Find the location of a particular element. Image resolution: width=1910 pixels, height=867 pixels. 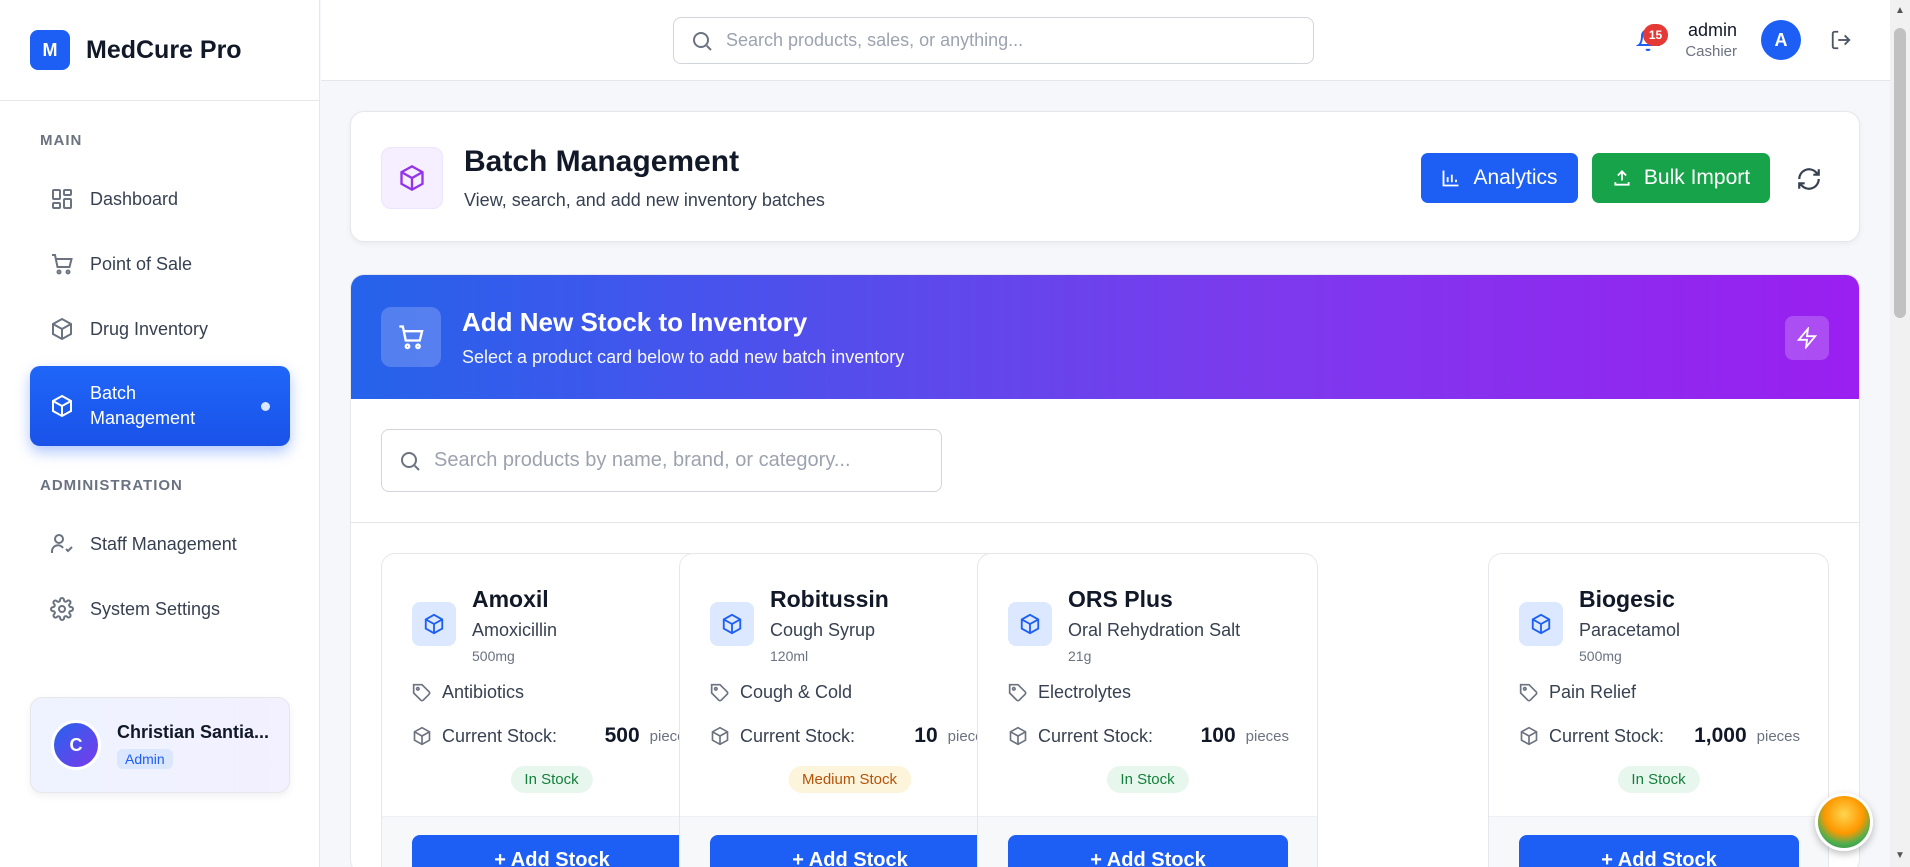

avatar: A is located at coordinates (1781, 40).